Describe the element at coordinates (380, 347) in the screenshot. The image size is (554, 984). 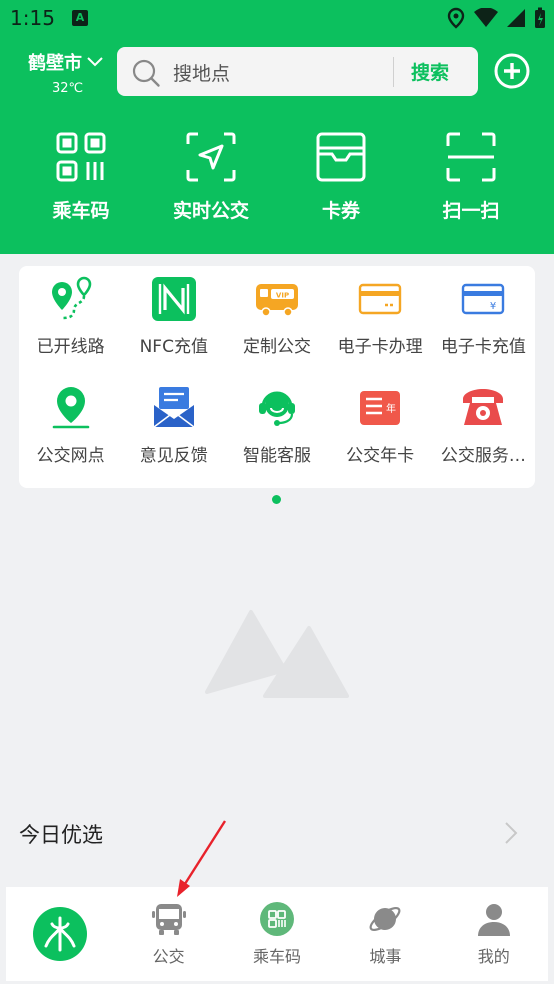
I see `service-label: 电子卡办理` at that location.